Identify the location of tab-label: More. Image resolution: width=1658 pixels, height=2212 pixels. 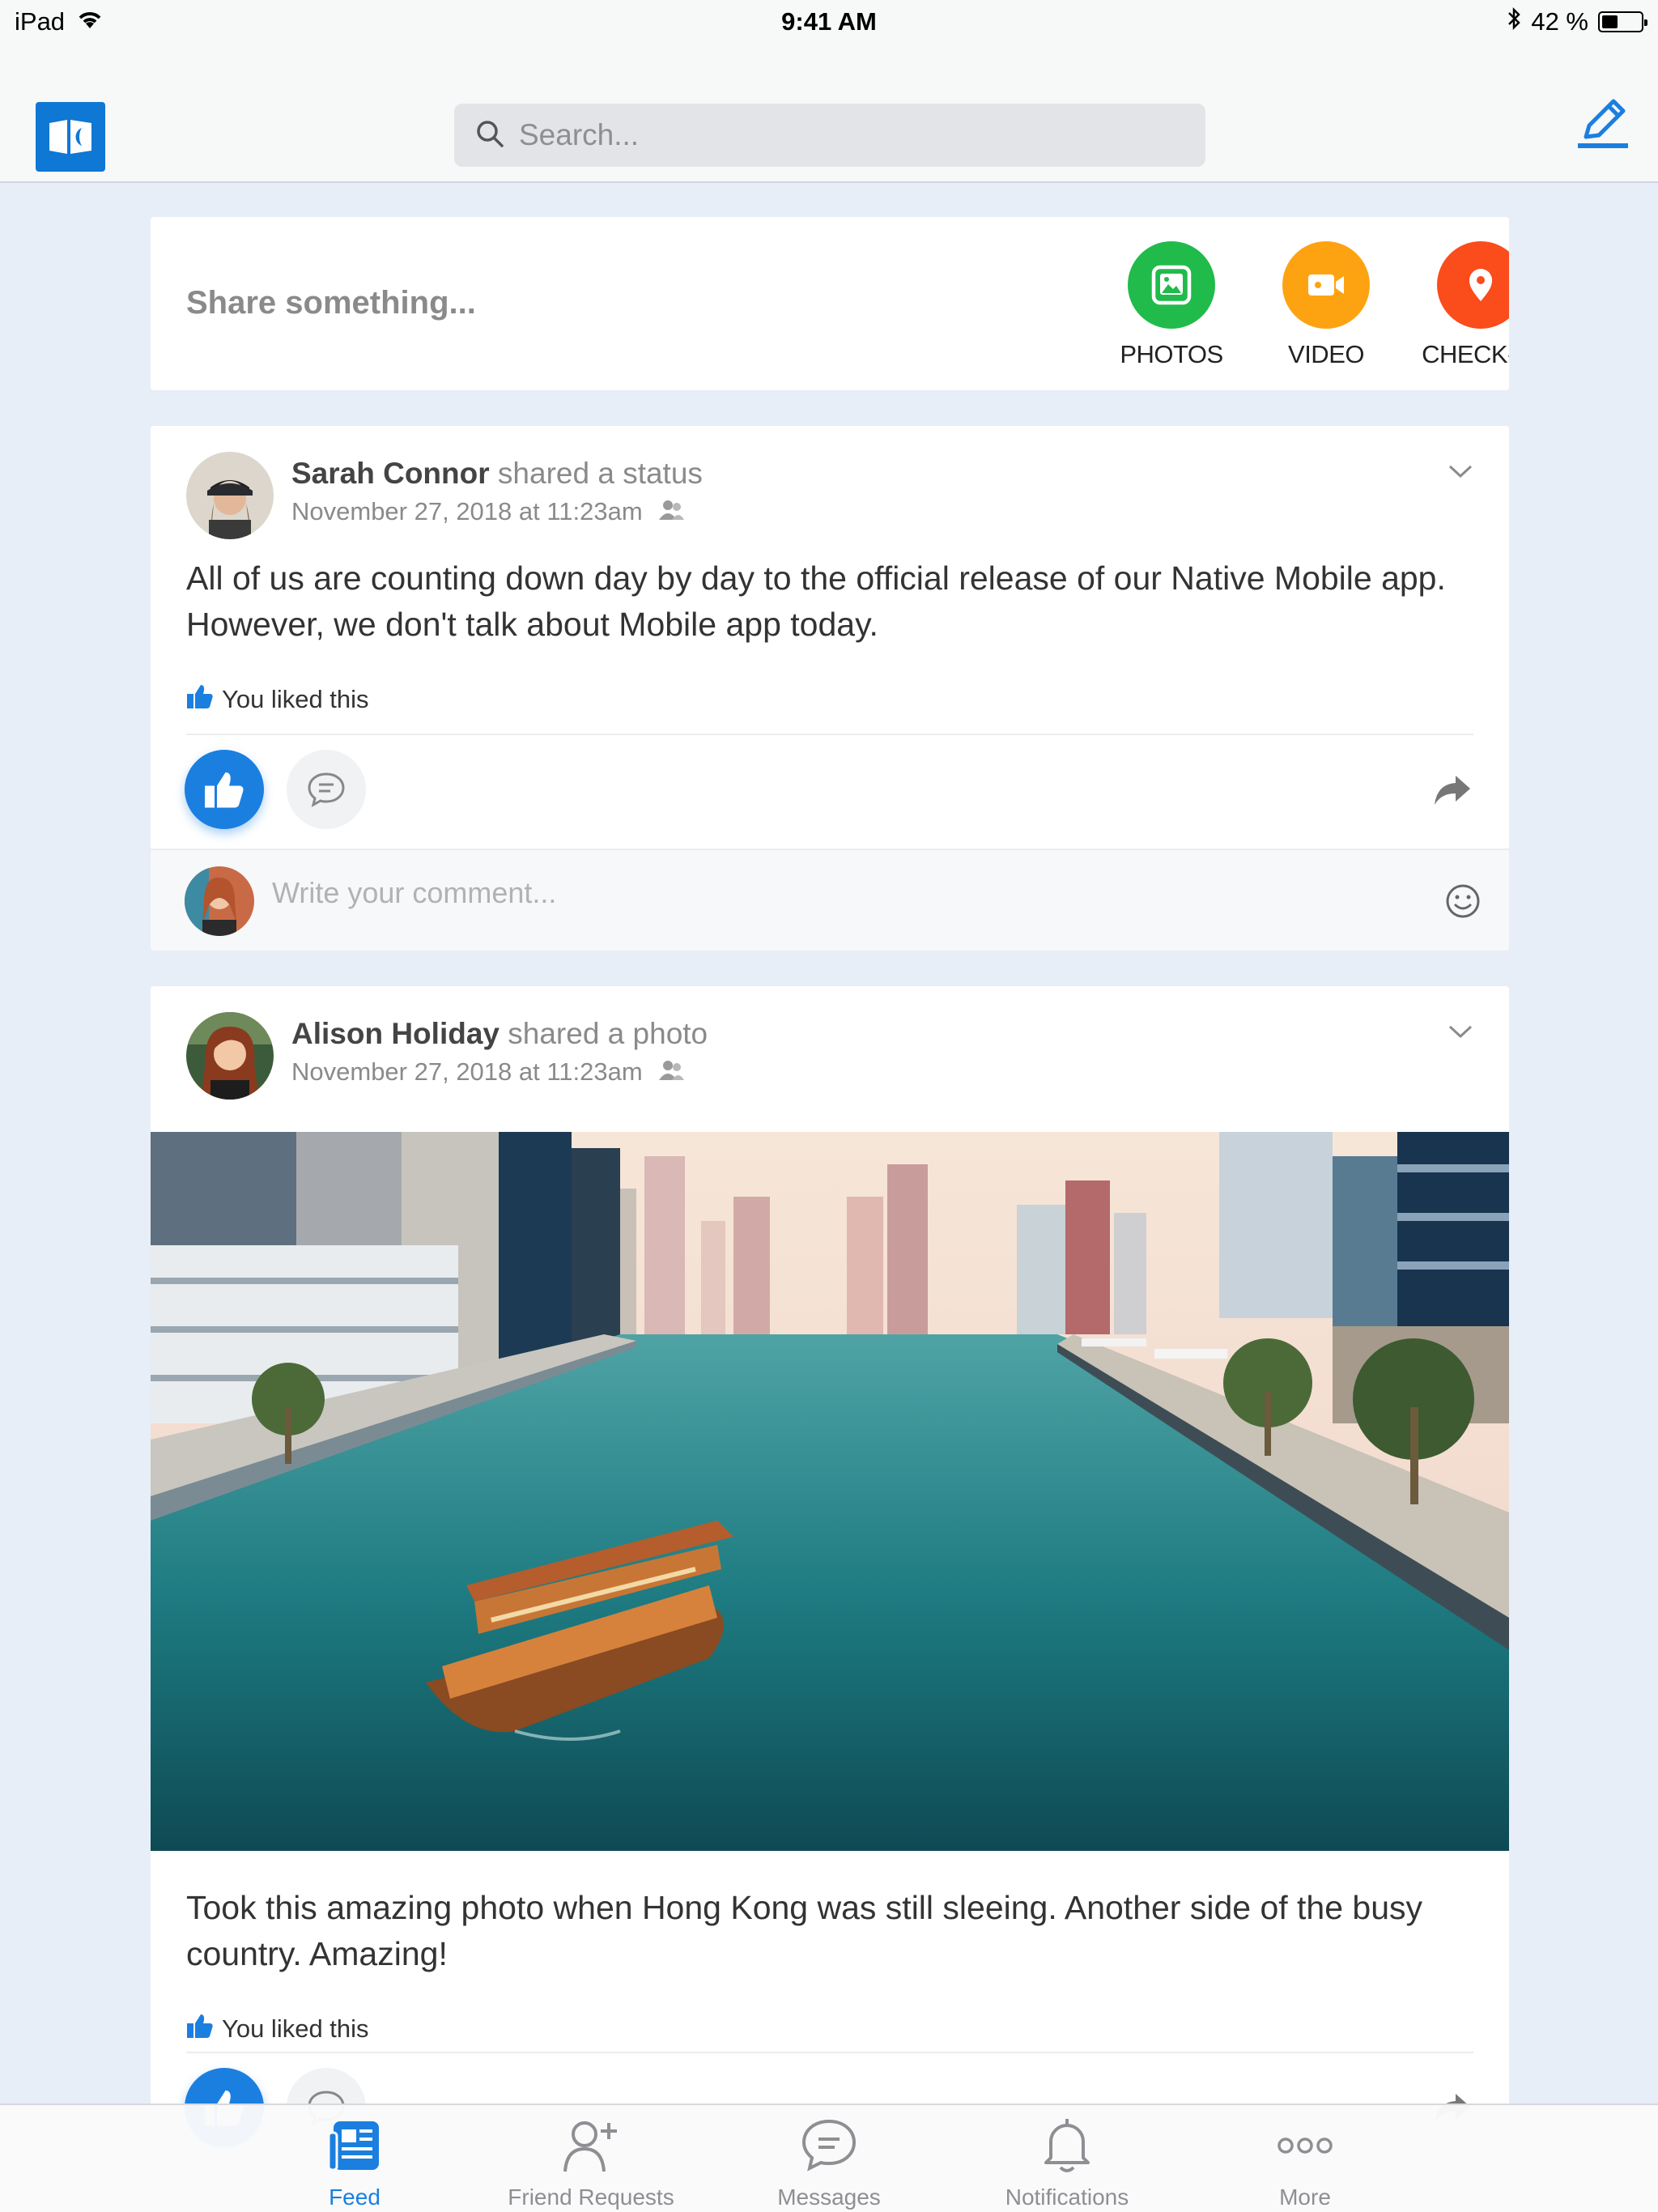
(1305, 2197).